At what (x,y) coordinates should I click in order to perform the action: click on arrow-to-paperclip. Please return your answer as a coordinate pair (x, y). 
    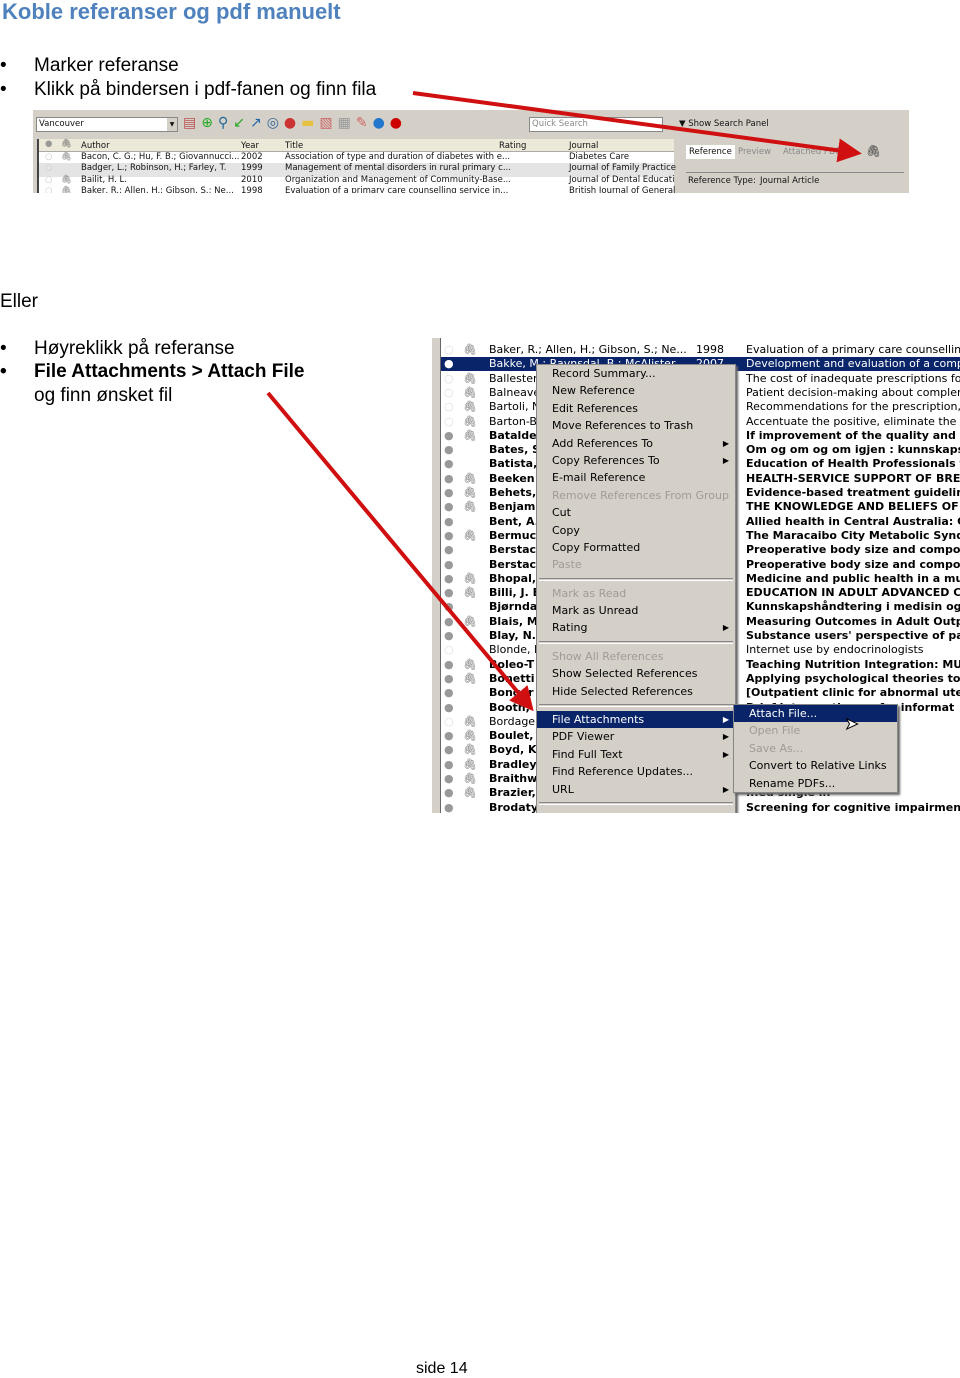
    Looking at the image, I should click on (637, 127).